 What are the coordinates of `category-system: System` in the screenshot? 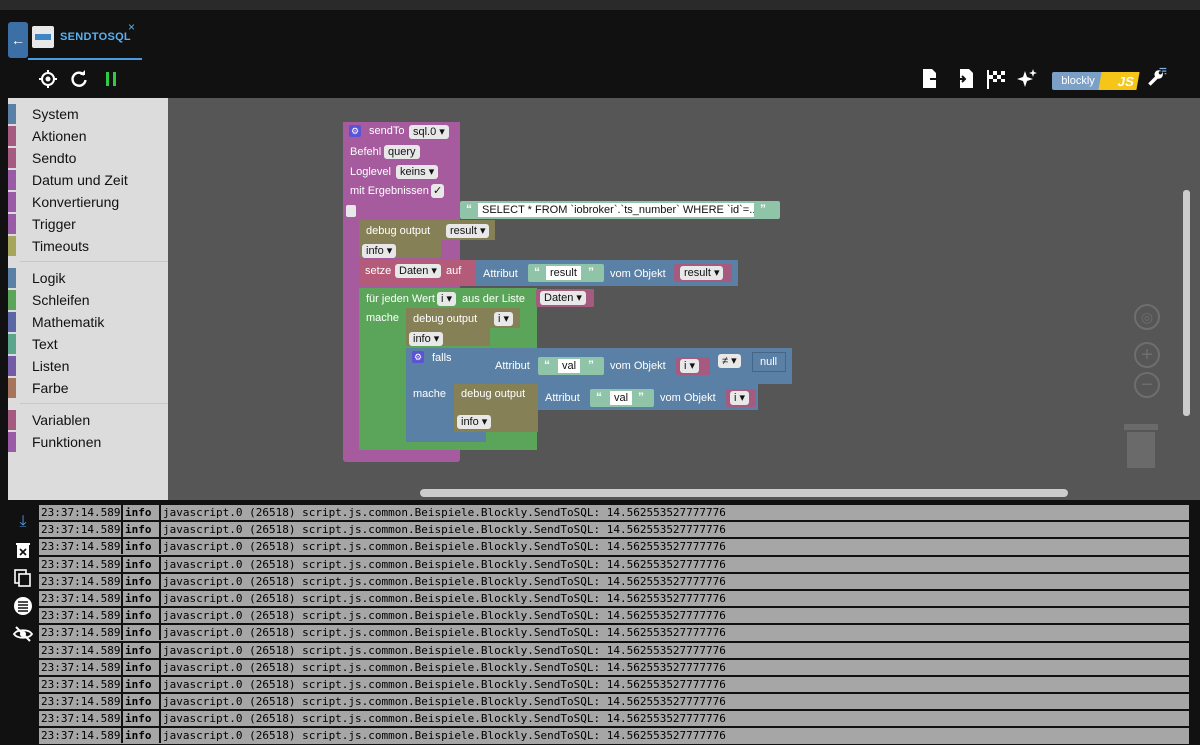 It's located at (88, 114).